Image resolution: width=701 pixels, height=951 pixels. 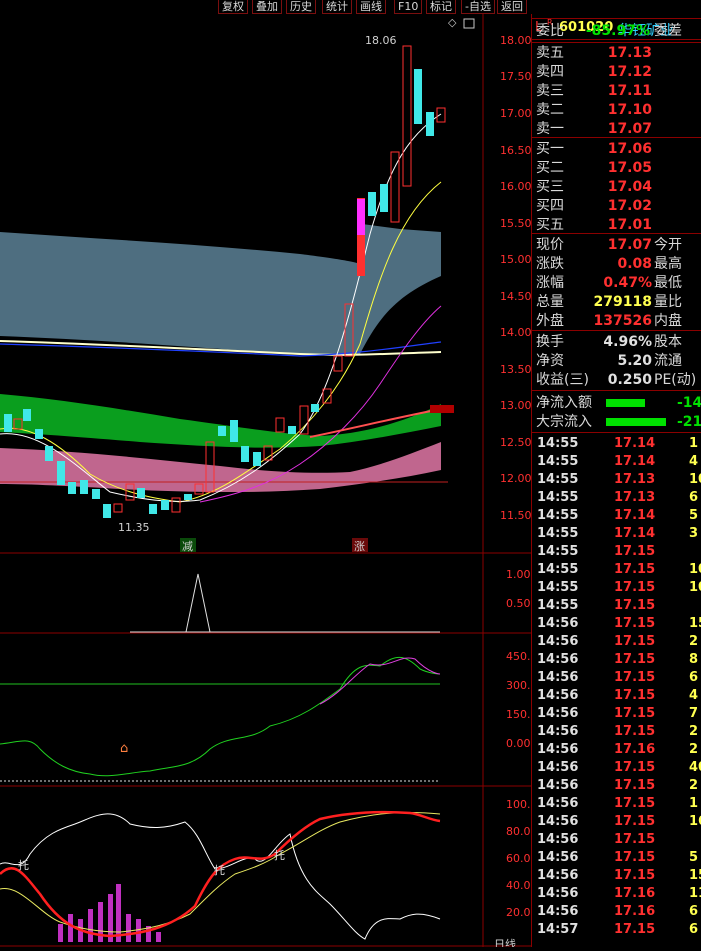 I want to click on tick-volume: 1, so click(x=694, y=803).